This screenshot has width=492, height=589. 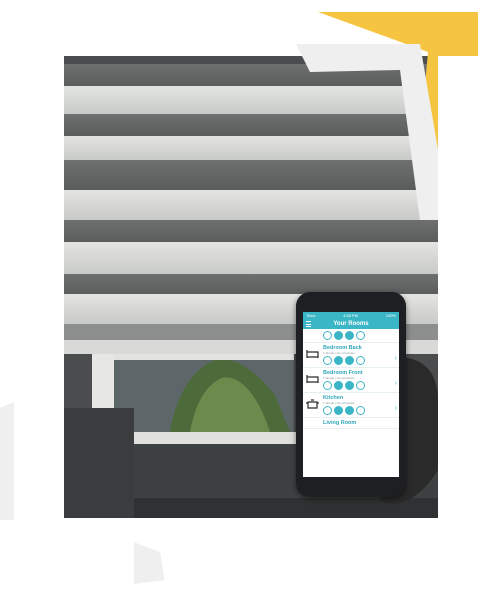 I want to click on page-title: Your Rooms, so click(x=351, y=324).